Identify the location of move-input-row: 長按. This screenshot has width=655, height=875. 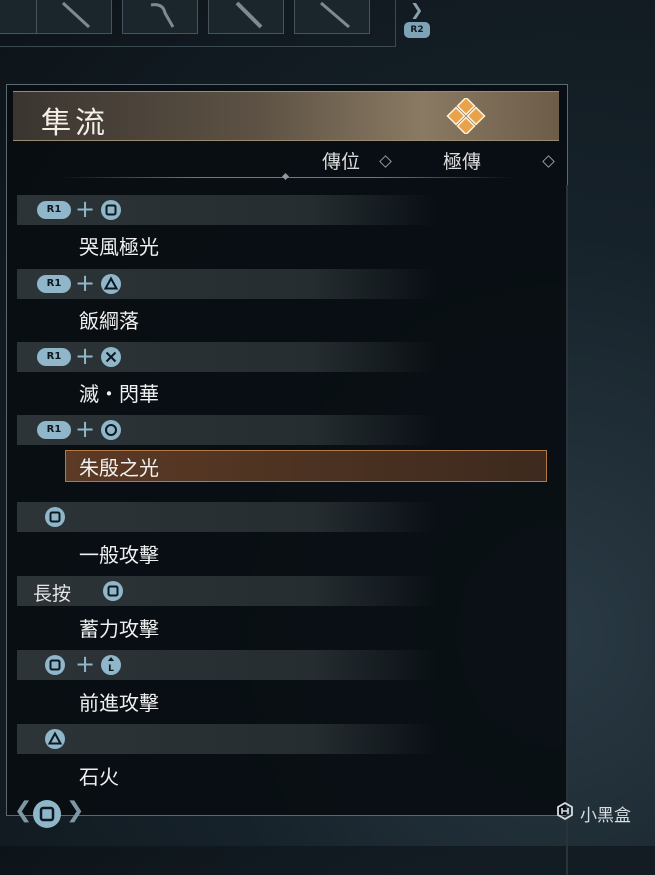
(227, 591).